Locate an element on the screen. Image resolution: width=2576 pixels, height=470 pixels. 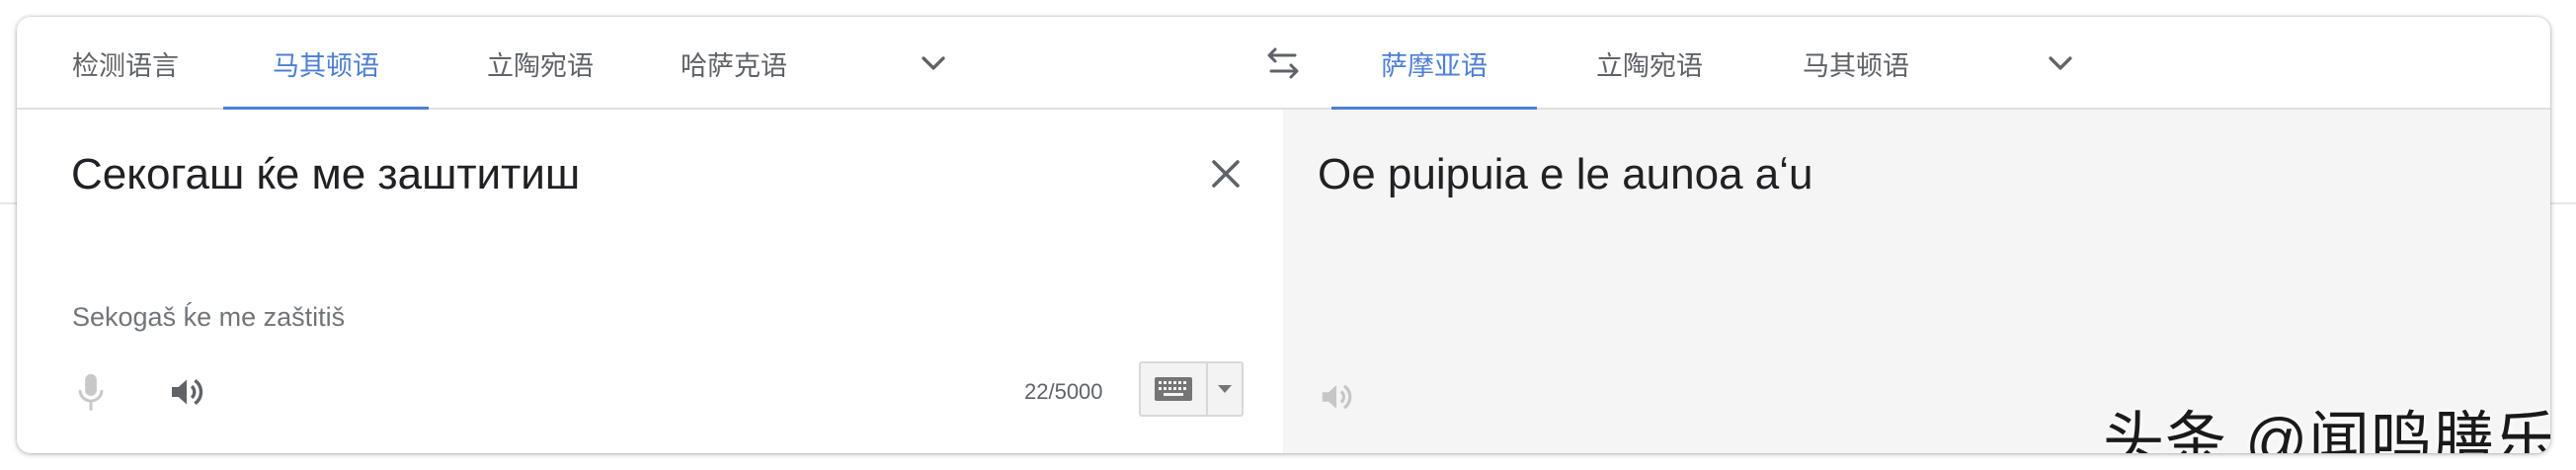
microphone-icon is located at coordinates (91, 392).